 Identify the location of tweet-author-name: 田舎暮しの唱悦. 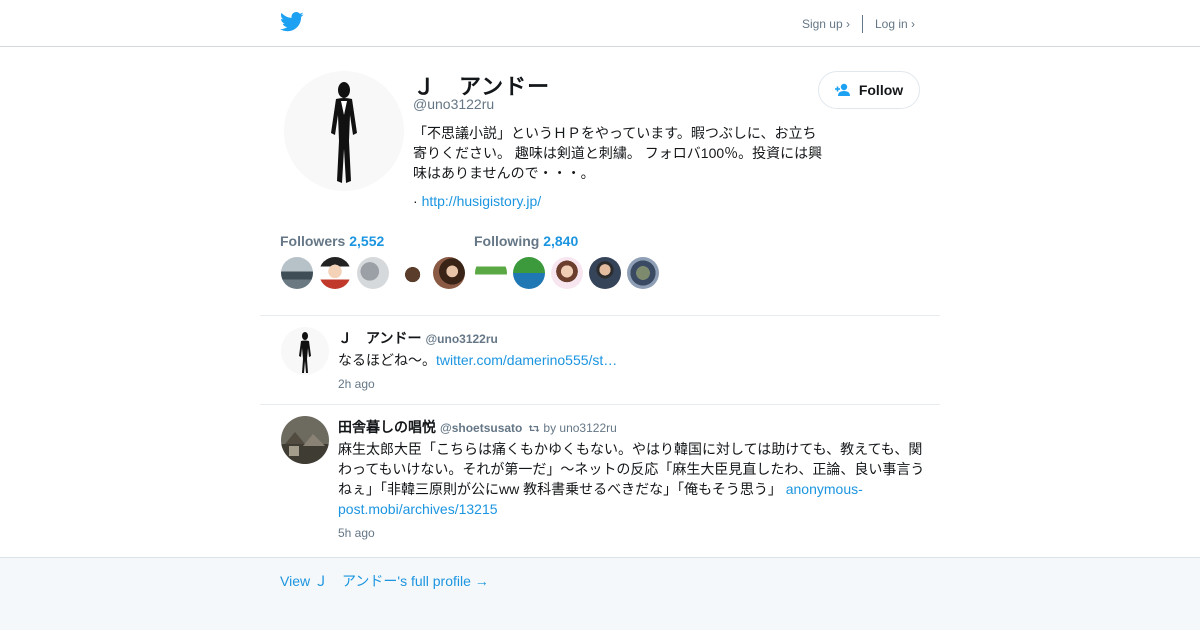
(387, 427).